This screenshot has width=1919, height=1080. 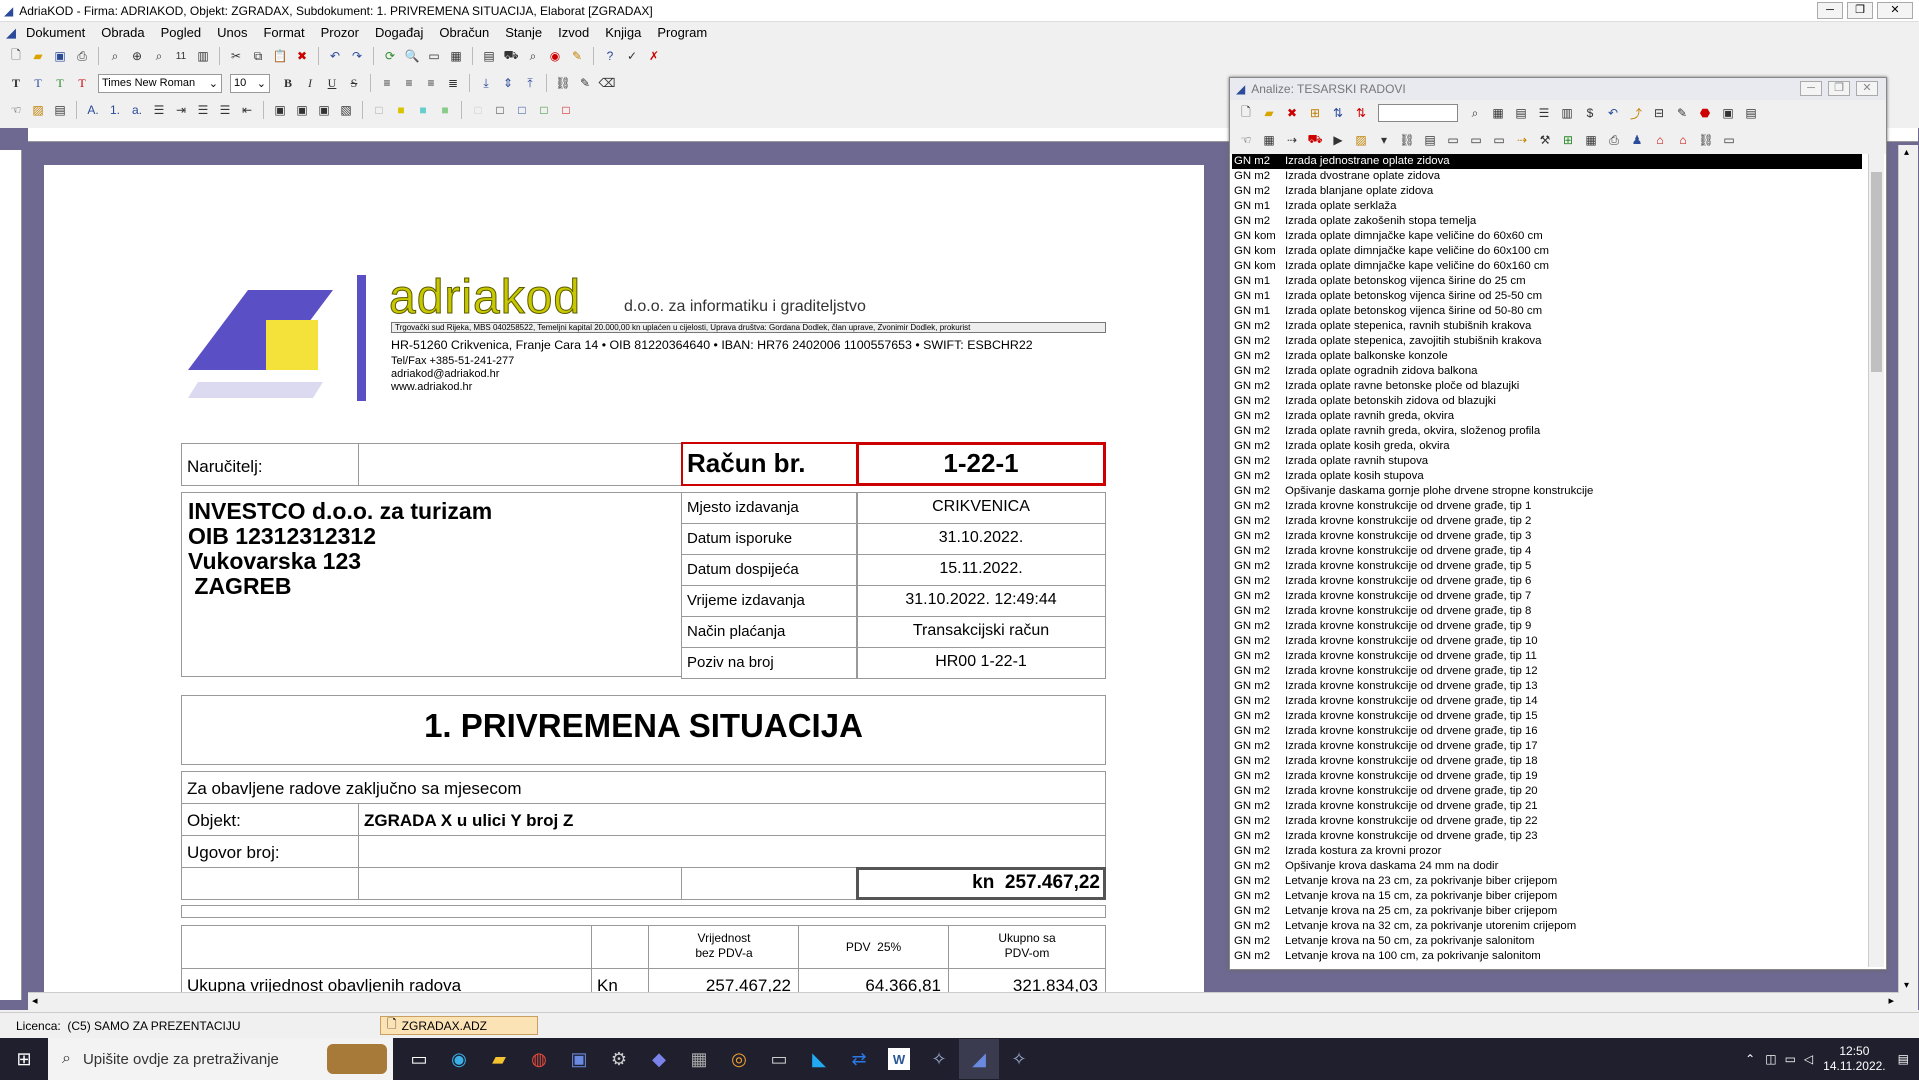 I want to click on list-item: GN m2 Izrada jednostrane oplate zidova, so click(x=1547, y=161).